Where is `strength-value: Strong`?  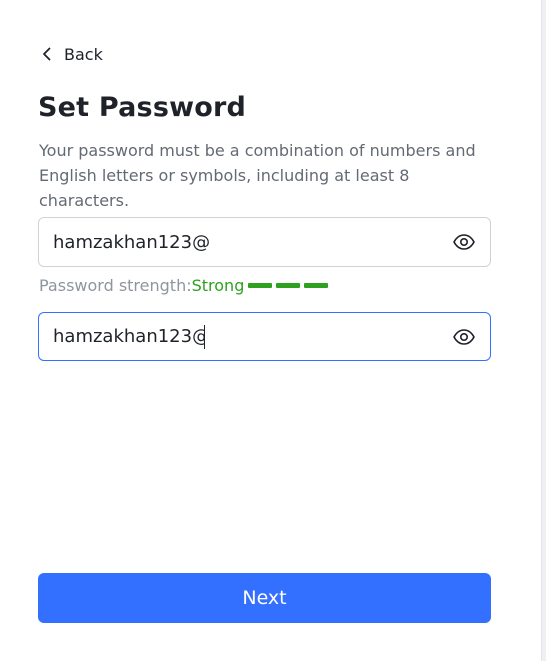 strength-value: Strong is located at coordinates (218, 285).